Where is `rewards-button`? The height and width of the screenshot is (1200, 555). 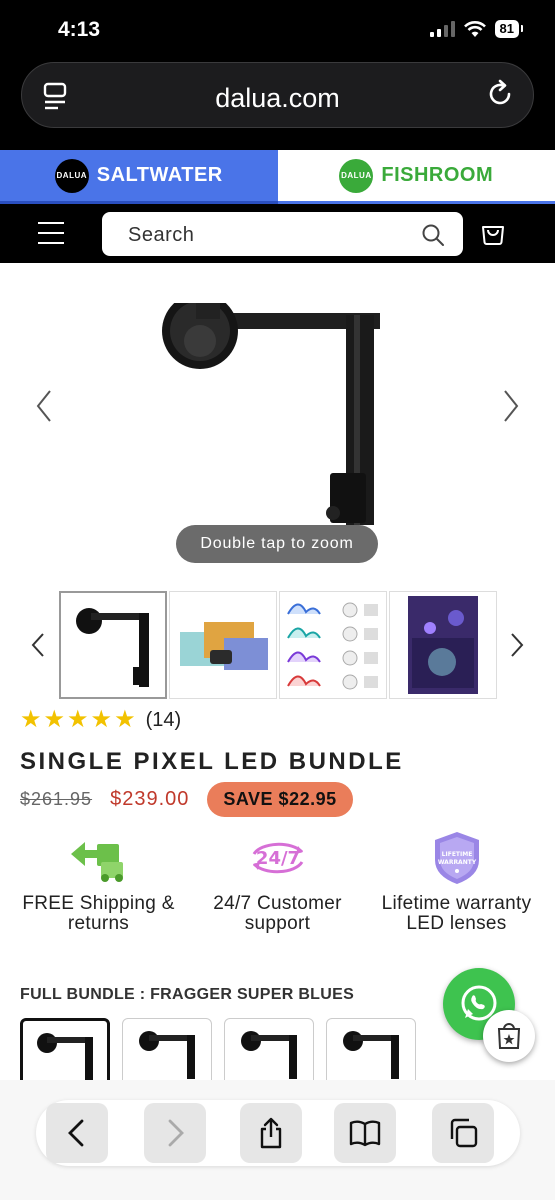
rewards-button is located at coordinates (509, 1036).